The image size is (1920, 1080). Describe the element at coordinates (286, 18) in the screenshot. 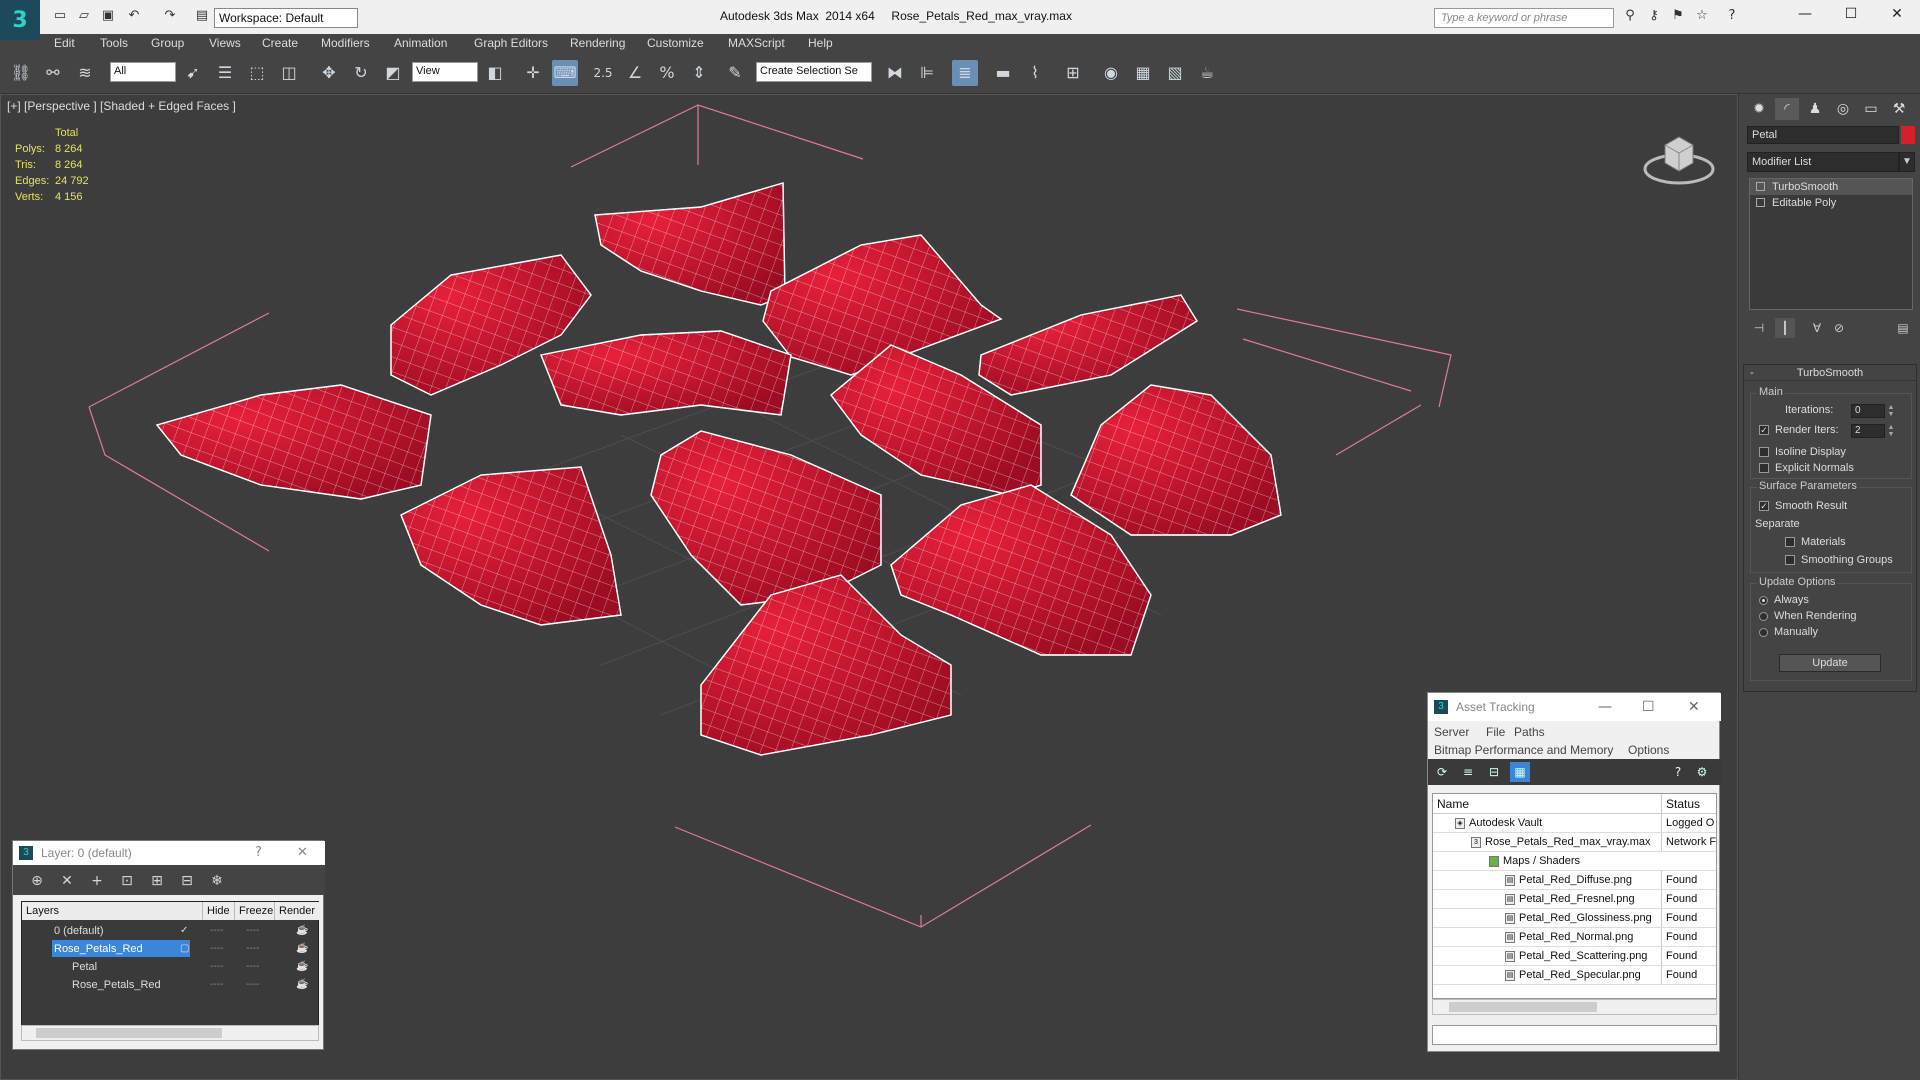

I see `workspace-select: Workspace: Default` at that location.